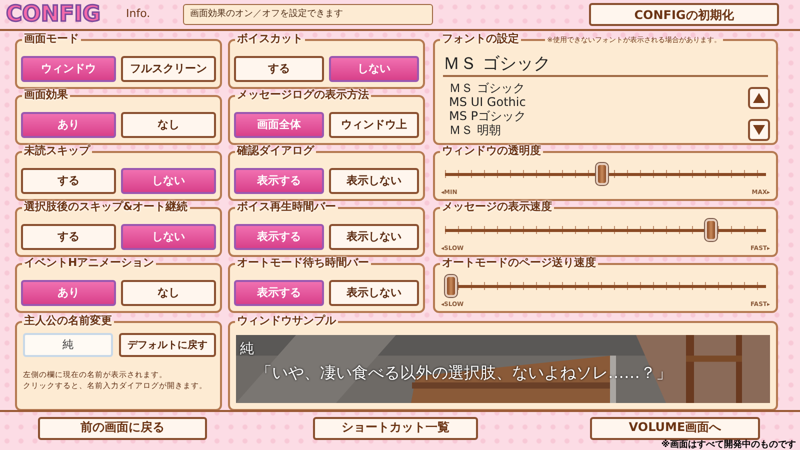  I want to click on panel-title: 未読スキップ, so click(57, 151).